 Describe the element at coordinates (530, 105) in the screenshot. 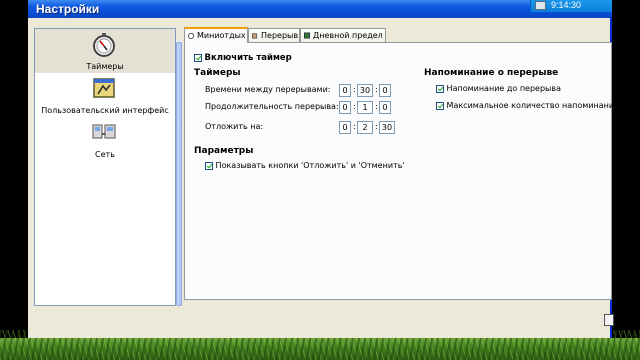

I see `checkbox-label: Максимальное количество напоминани` at that location.